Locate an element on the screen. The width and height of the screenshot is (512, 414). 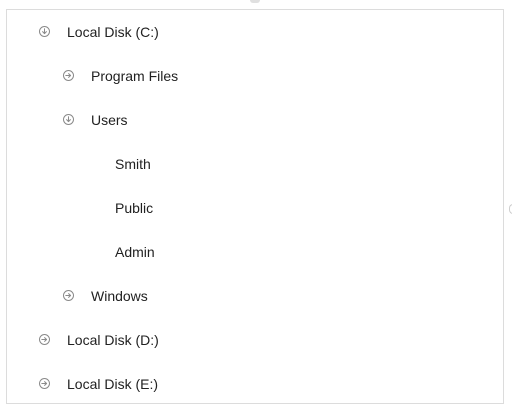
tree-node-label: Local Disk (E:) is located at coordinates (113, 384).